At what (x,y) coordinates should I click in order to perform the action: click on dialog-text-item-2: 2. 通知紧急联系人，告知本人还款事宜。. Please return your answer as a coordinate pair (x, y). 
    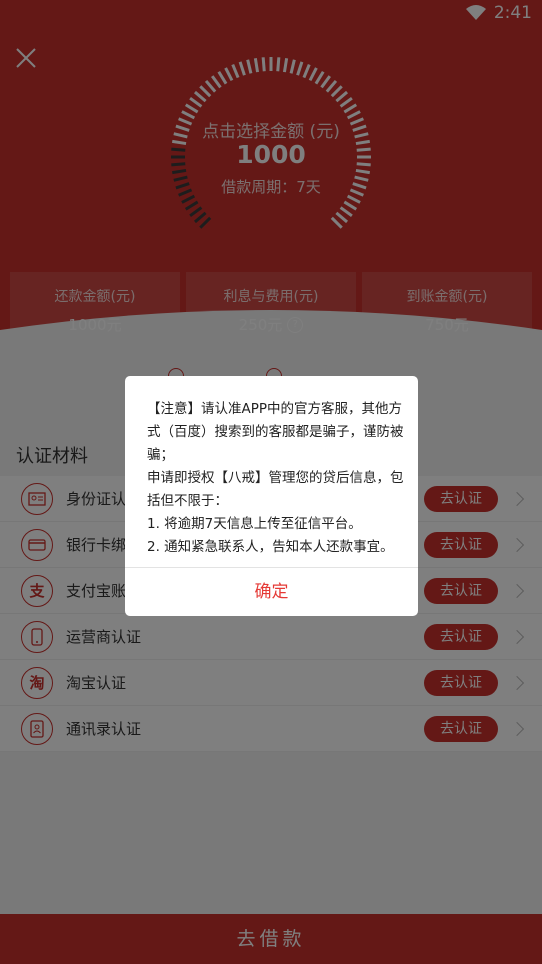
    Looking at the image, I should click on (270, 547).